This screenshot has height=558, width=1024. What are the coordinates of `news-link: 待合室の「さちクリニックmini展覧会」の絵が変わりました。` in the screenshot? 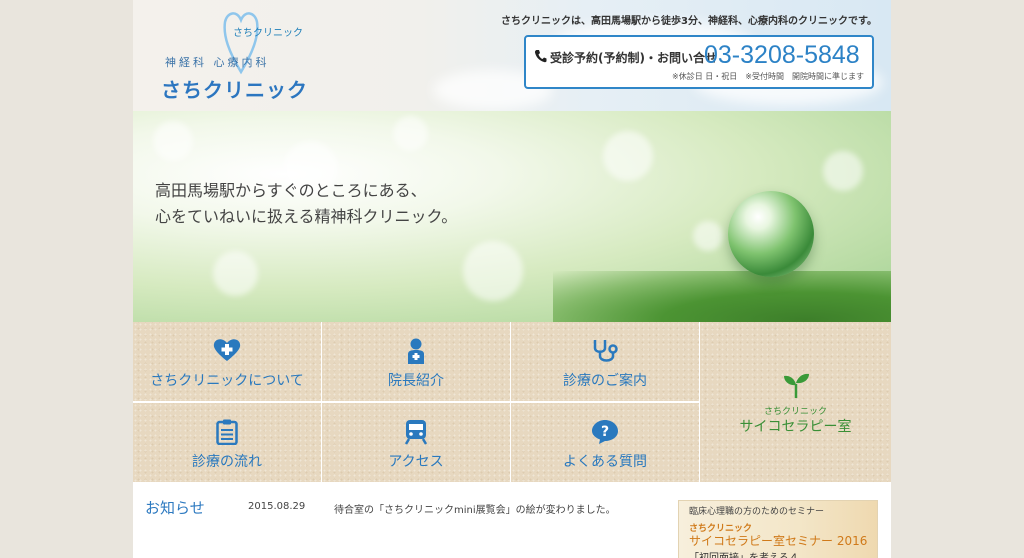 It's located at (475, 508).